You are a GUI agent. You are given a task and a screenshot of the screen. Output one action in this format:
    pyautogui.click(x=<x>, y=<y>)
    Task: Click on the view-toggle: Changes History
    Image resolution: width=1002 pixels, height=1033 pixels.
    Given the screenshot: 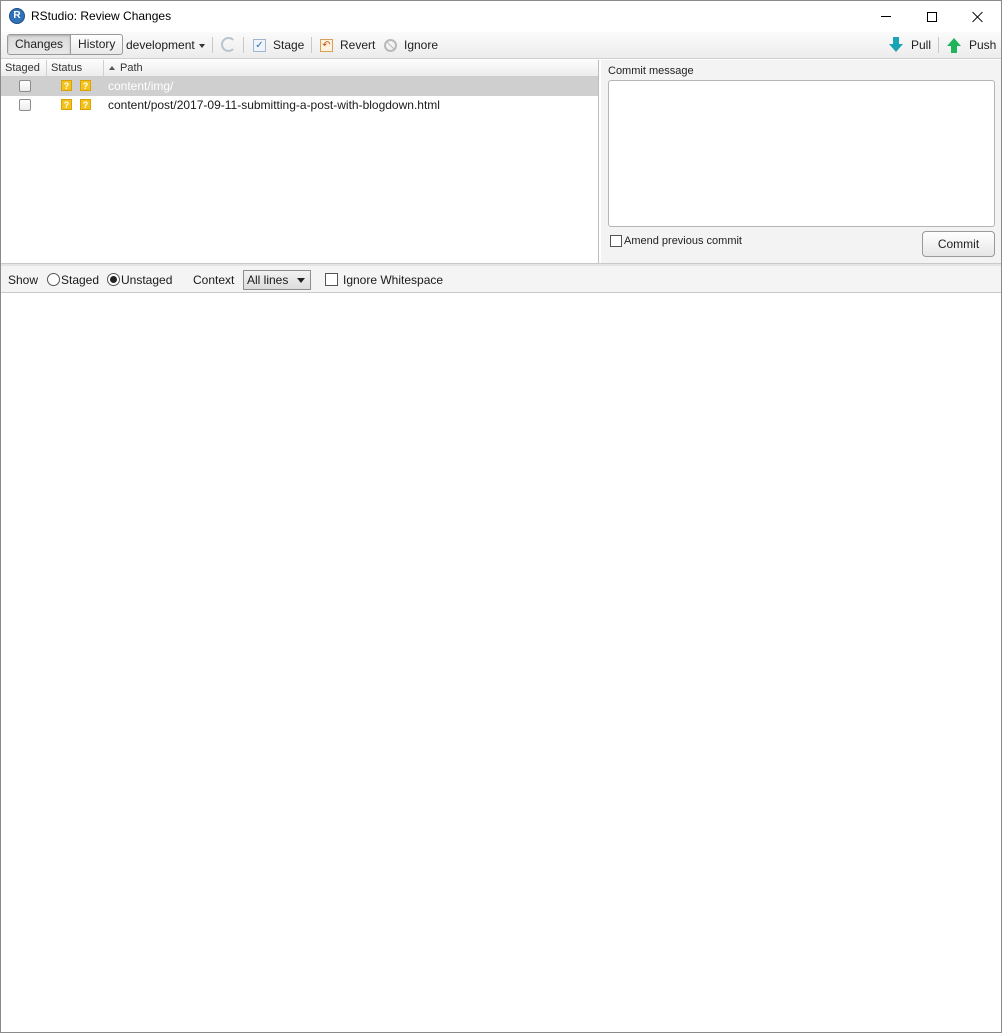 What is the action you would take?
    pyautogui.click(x=65, y=44)
    